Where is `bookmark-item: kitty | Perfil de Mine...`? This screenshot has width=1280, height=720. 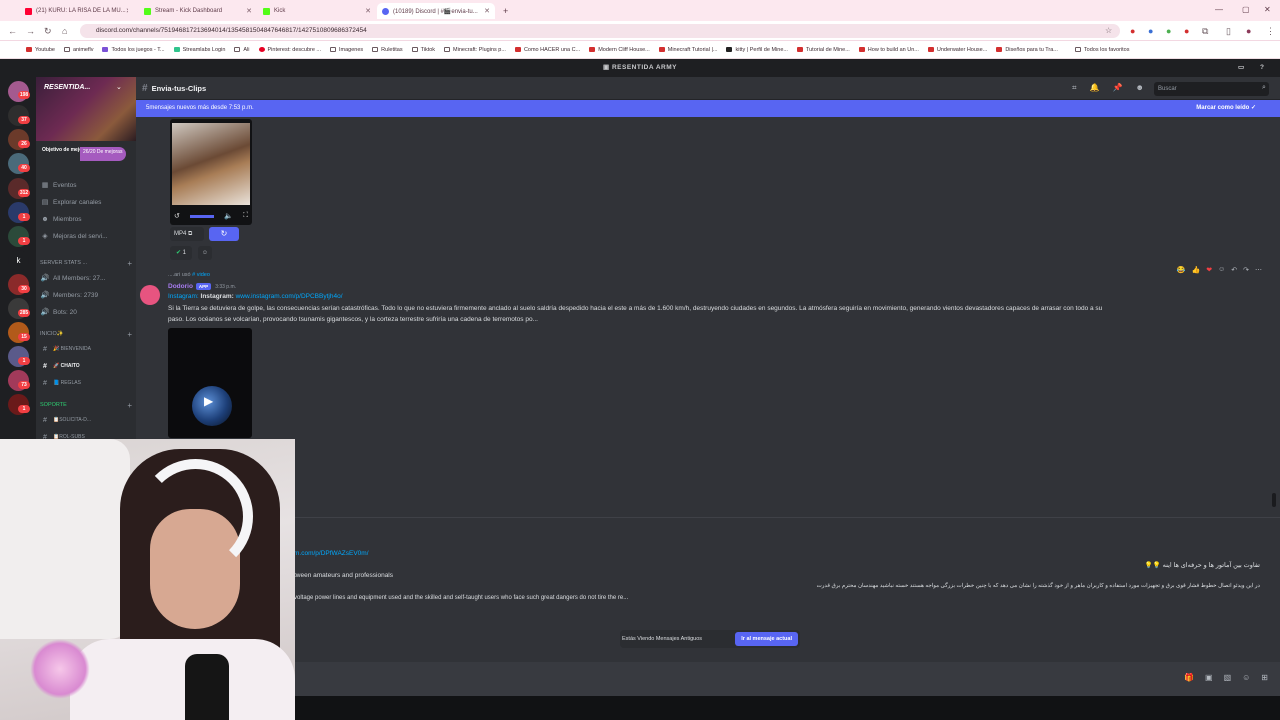 bookmark-item: kitty | Perfil de Mine... is located at coordinates (757, 50).